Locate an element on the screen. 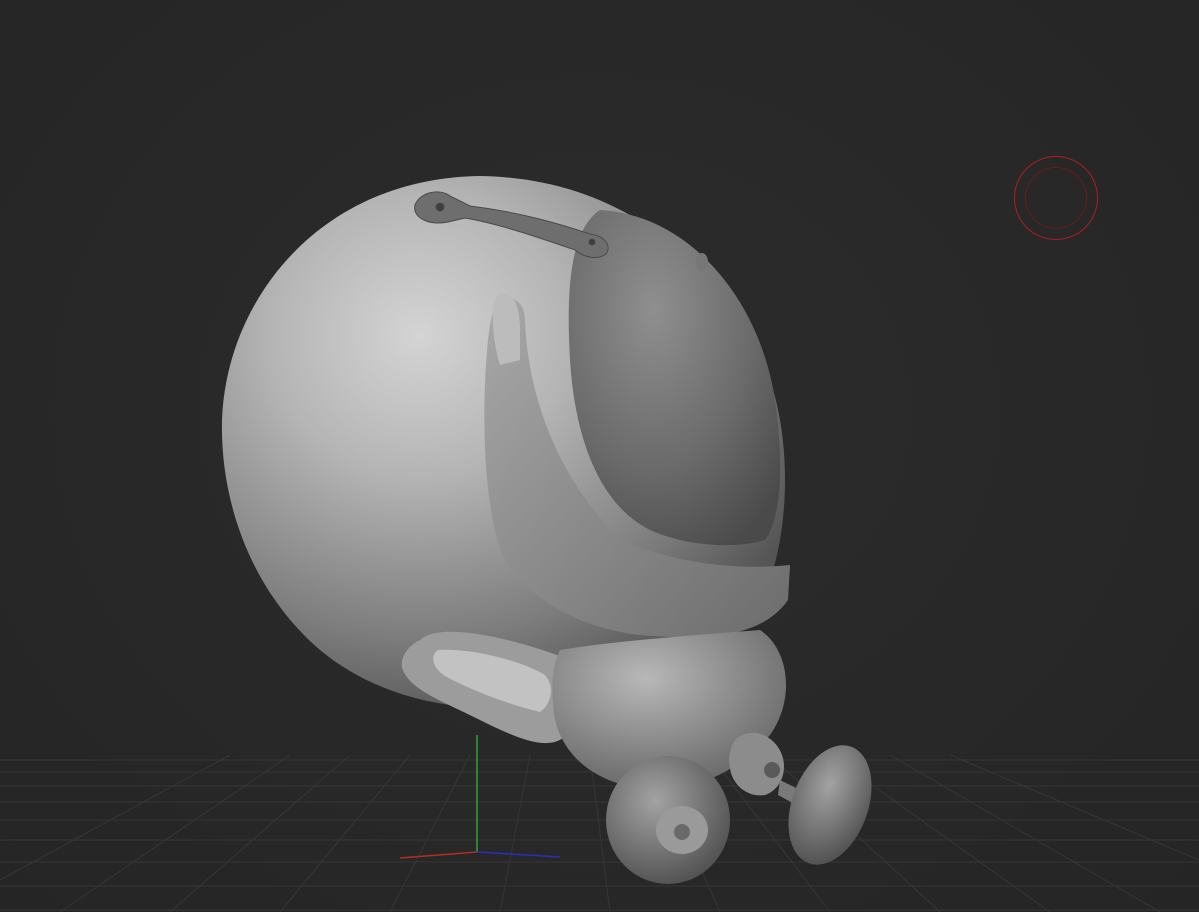 Image resolution: width=1199 pixels, height=912 pixels. left-filter-nozzle is located at coordinates (682, 832).